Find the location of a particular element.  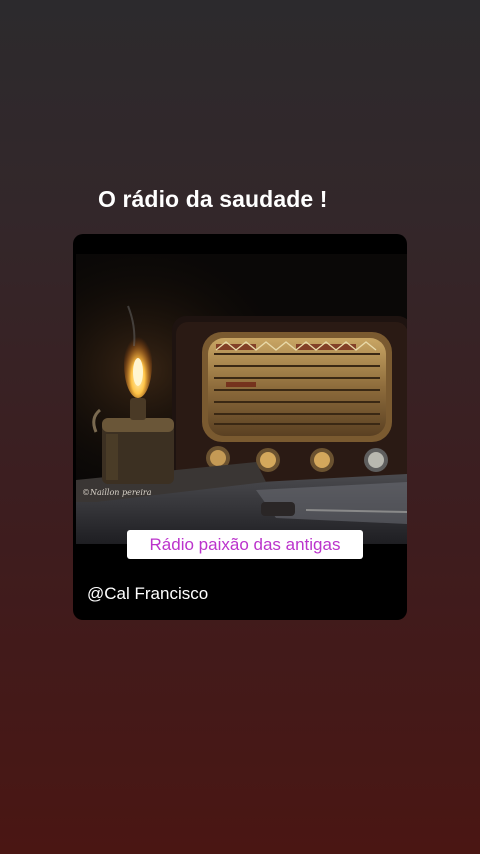

username-handle: @Cal Francisco is located at coordinates (147, 594).